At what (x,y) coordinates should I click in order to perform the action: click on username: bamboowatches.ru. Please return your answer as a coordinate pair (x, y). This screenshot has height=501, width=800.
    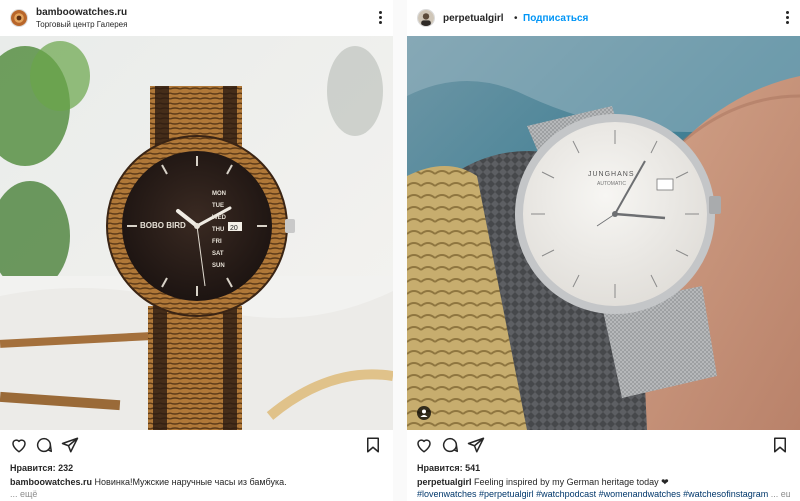
    Looking at the image, I should click on (81, 12).